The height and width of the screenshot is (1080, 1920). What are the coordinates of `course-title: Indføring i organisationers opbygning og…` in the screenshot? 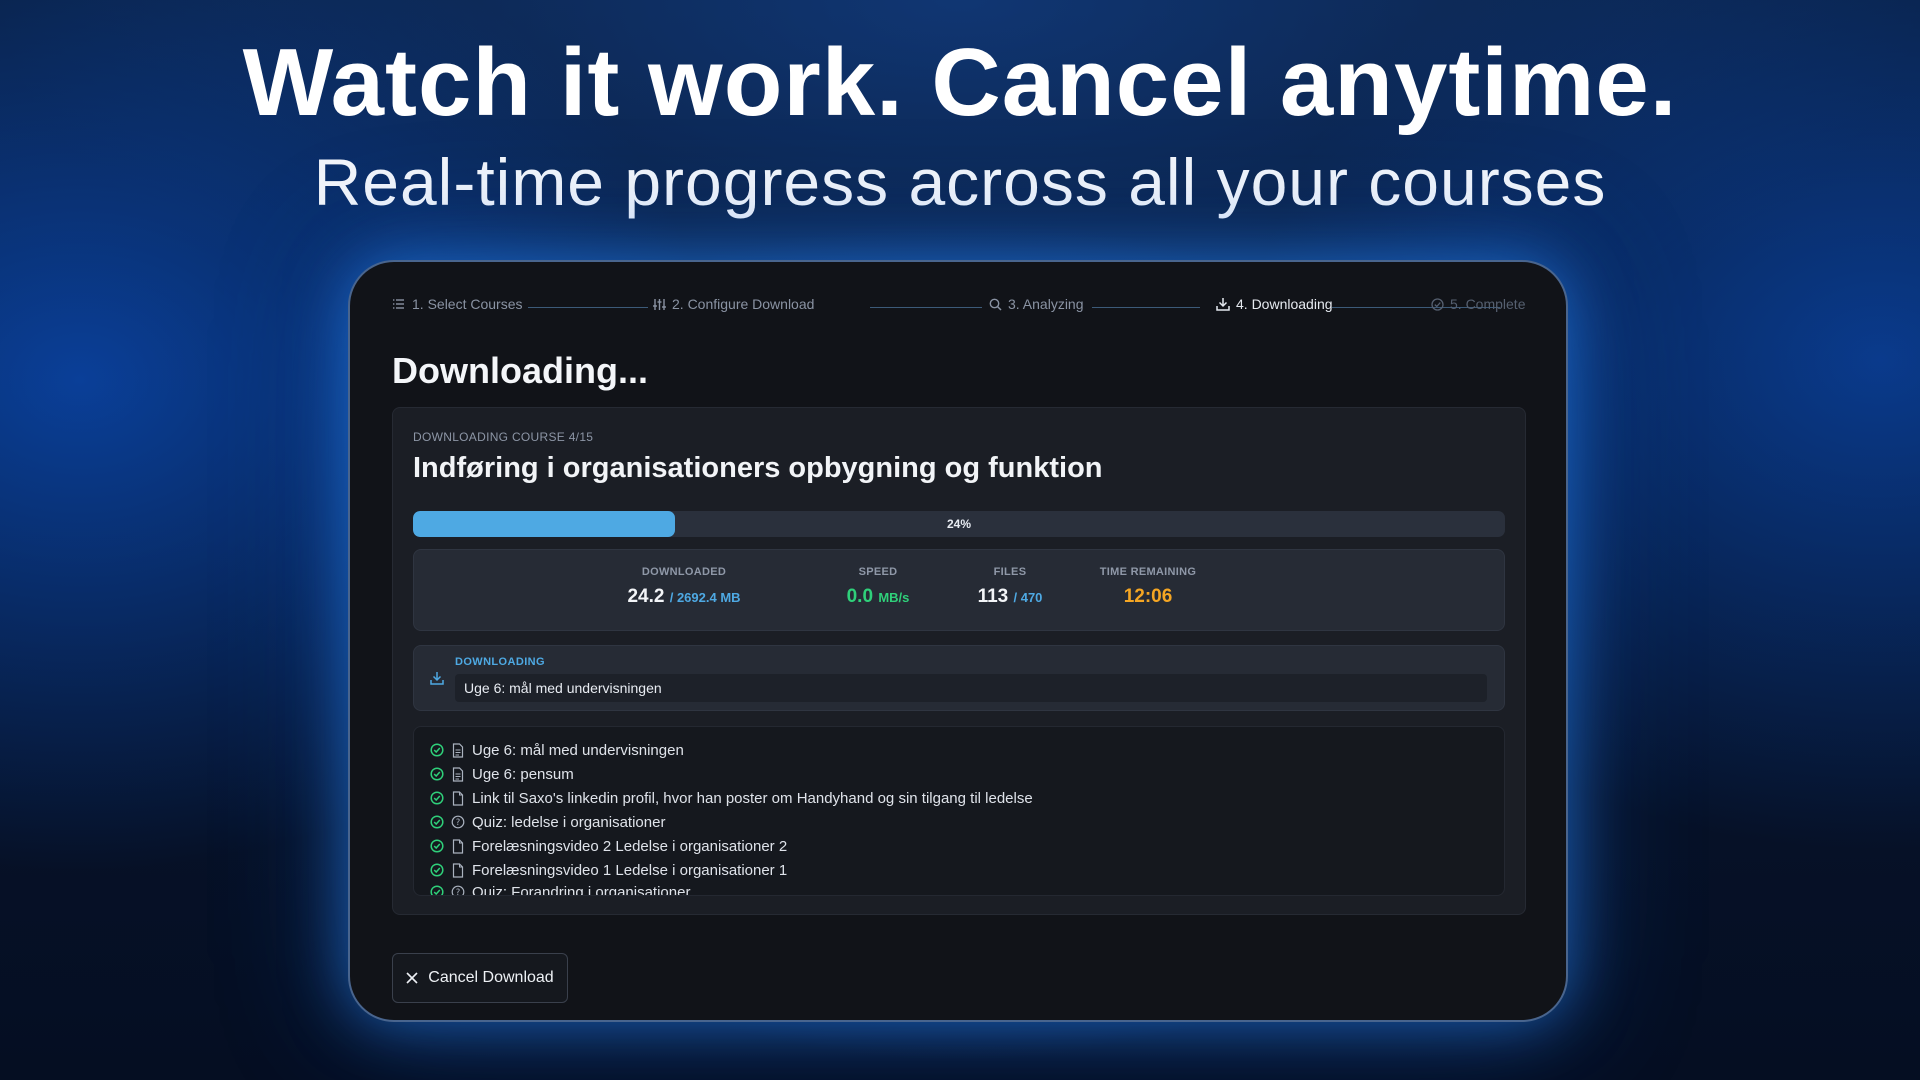 It's located at (758, 468).